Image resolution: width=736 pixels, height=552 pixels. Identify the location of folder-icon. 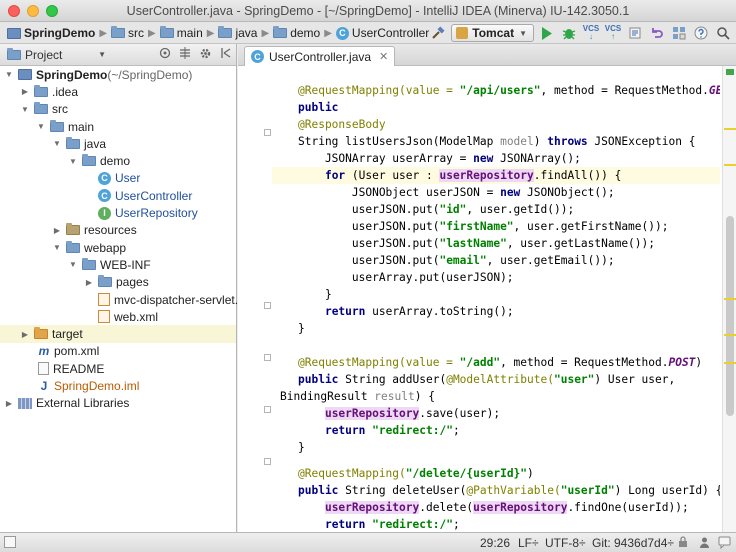
(89, 263).